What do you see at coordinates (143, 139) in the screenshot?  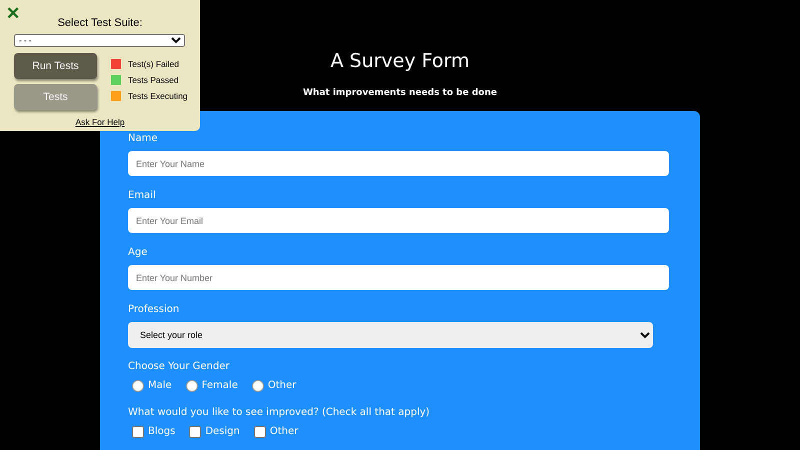 I see `field-label: Name` at bounding box center [143, 139].